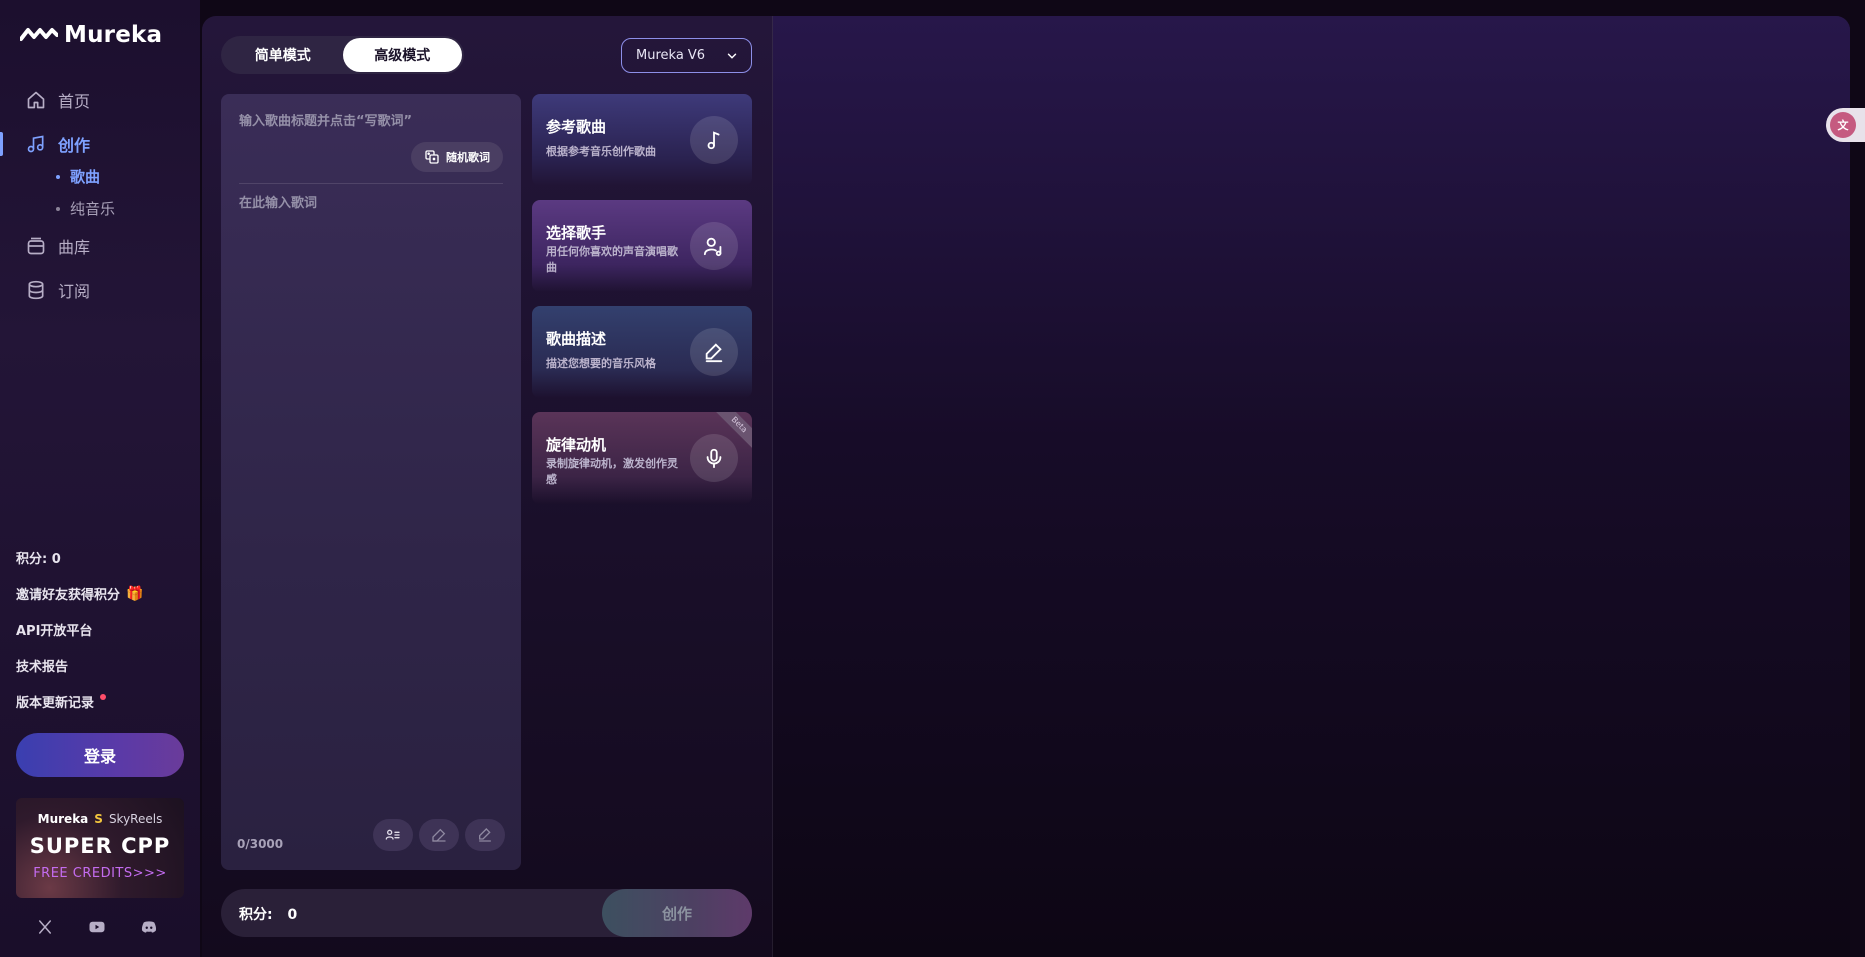  What do you see at coordinates (432, 157) in the screenshot?
I see `dice-icon` at bounding box center [432, 157].